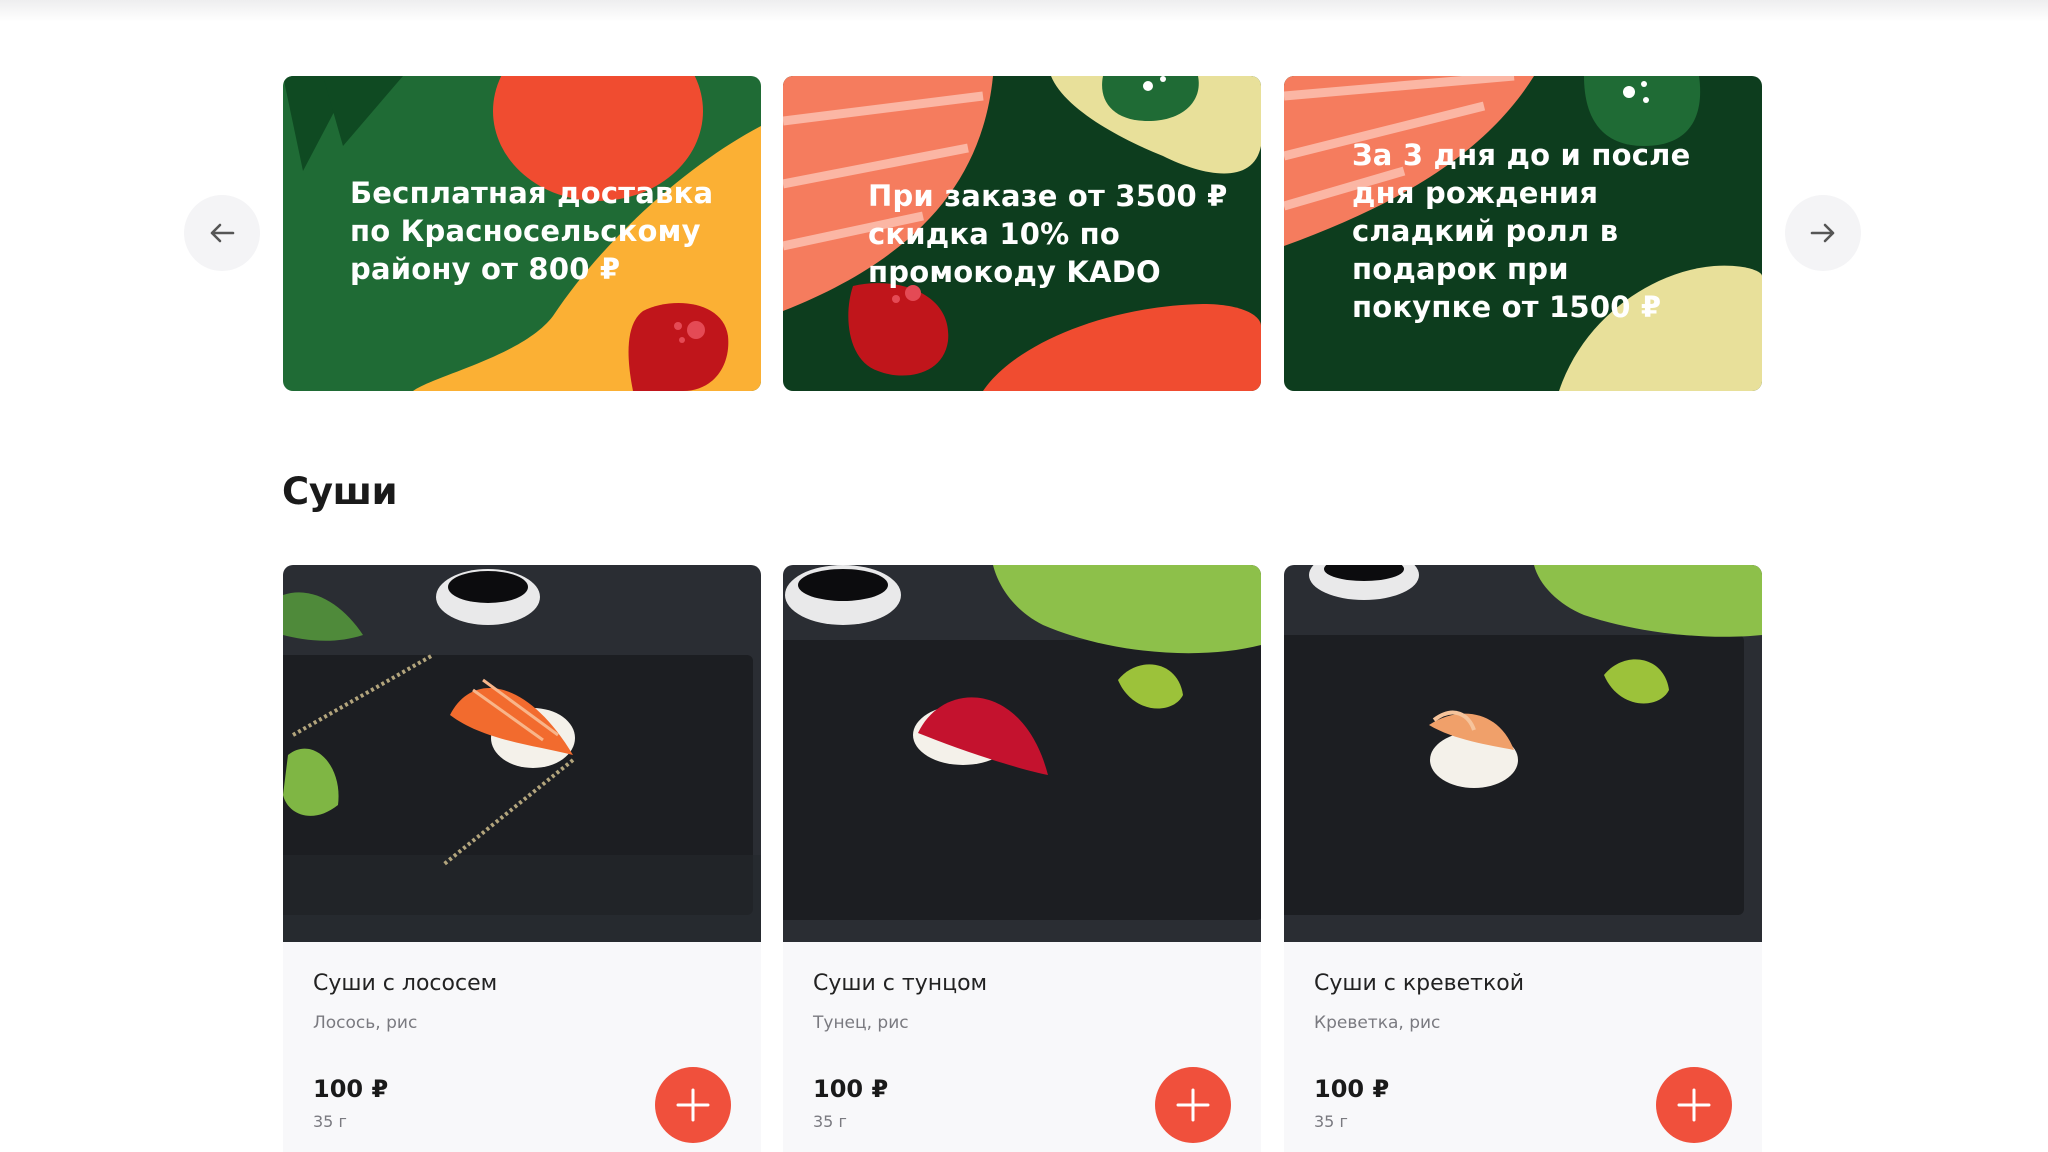  I want to click on product-card: Суши с тунцом Тунец, рис 100 ₽ 35 г, so click(1022, 858).